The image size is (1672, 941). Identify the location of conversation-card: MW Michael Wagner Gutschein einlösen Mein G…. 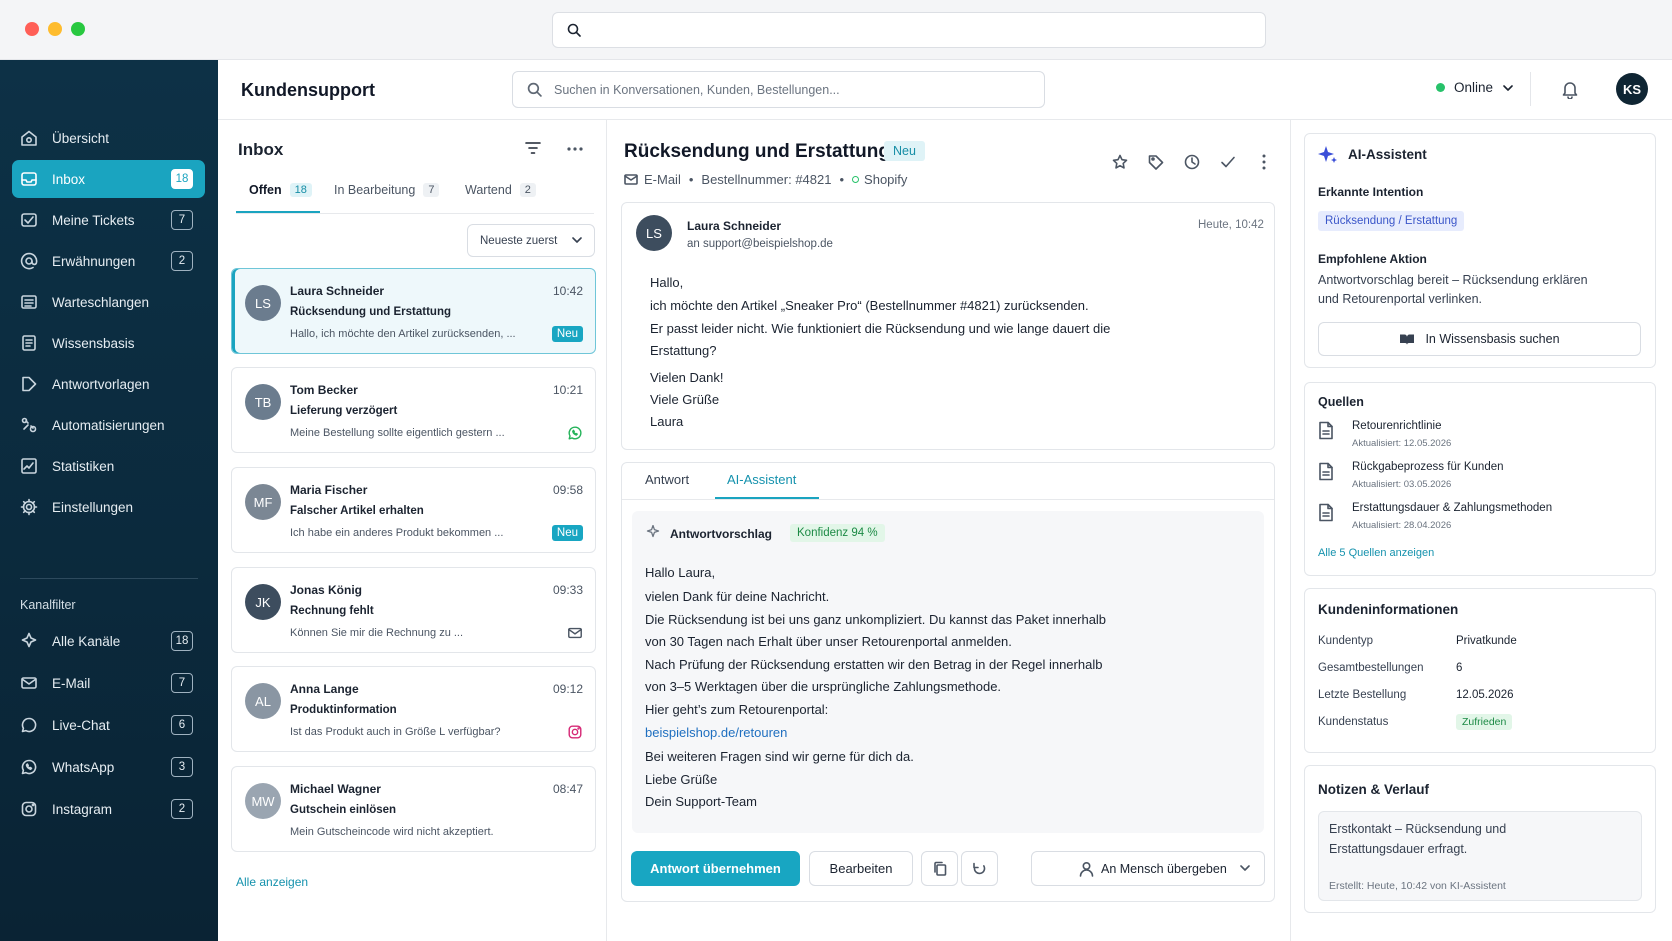
(413, 809).